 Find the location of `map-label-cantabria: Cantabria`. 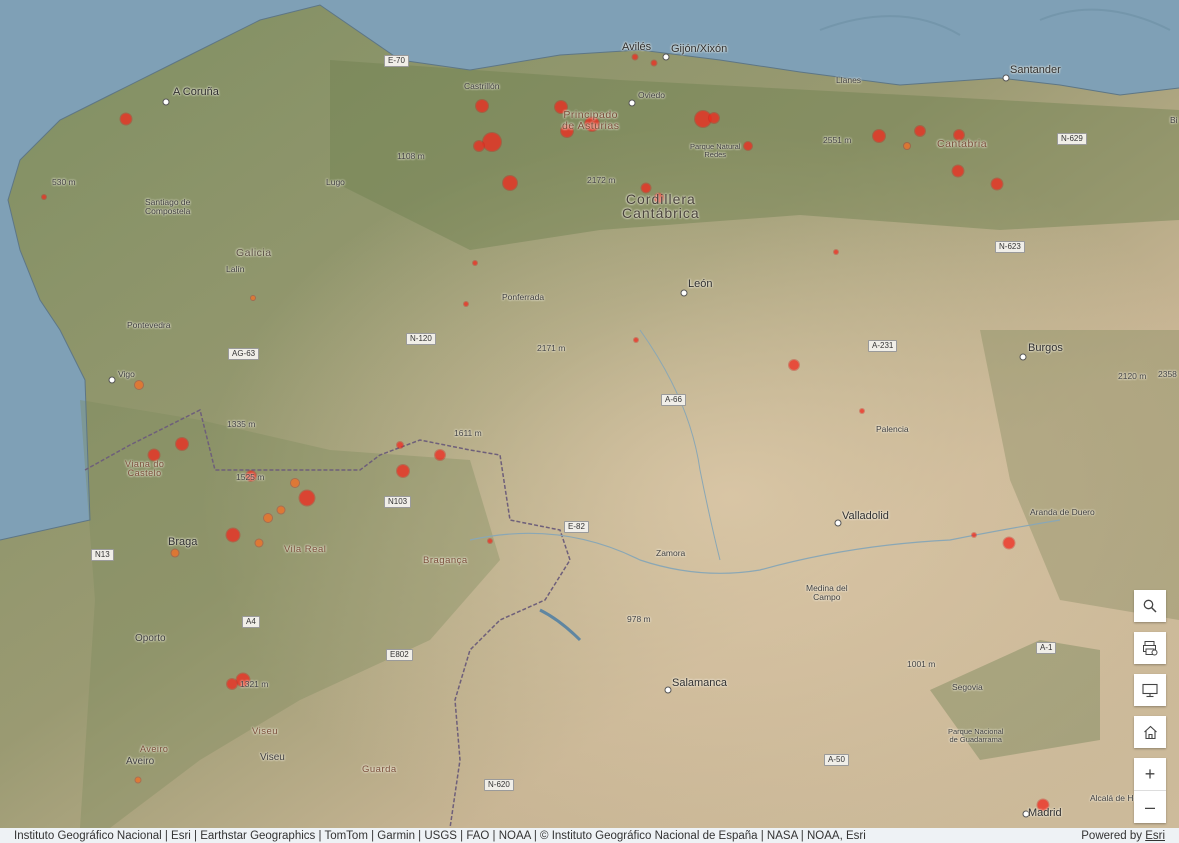

map-label-cantabria: Cantabria is located at coordinates (962, 144).